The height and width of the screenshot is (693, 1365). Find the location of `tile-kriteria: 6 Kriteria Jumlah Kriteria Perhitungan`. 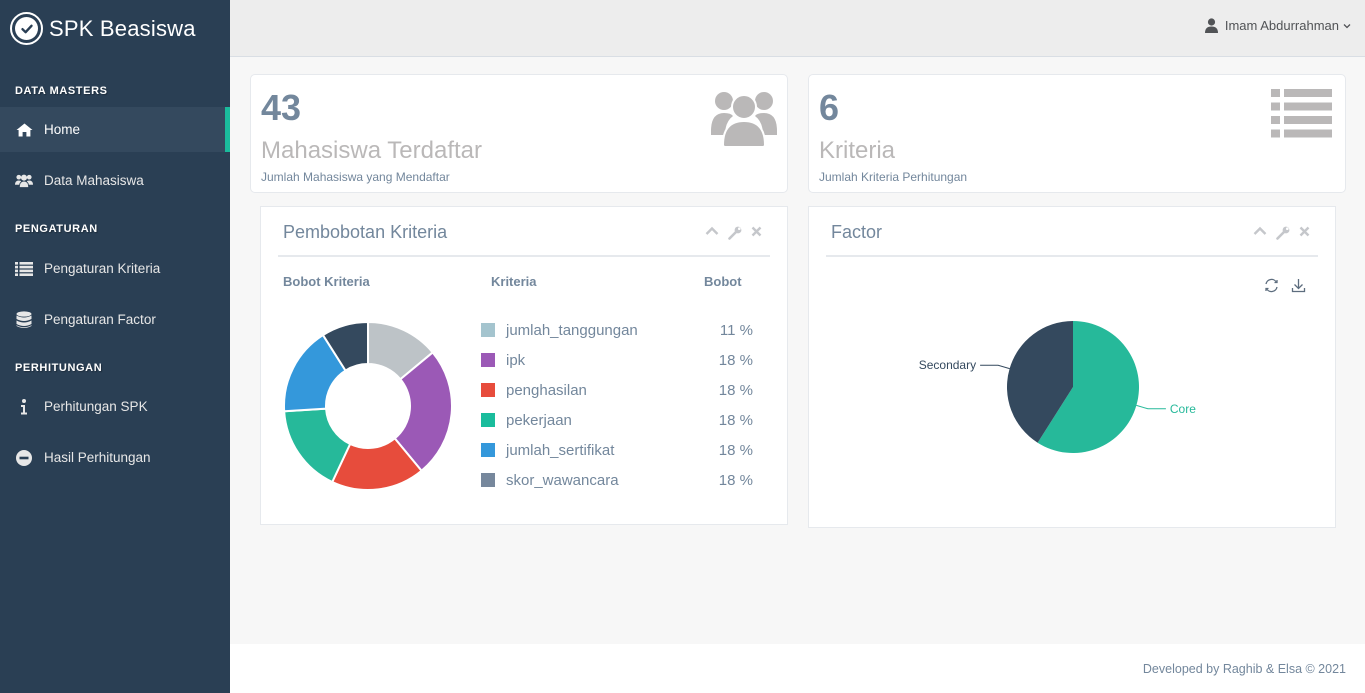

tile-kriteria: 6 Kriteria Jumlah Kriteria Perhitungan is located at coordinates (1077, 133).